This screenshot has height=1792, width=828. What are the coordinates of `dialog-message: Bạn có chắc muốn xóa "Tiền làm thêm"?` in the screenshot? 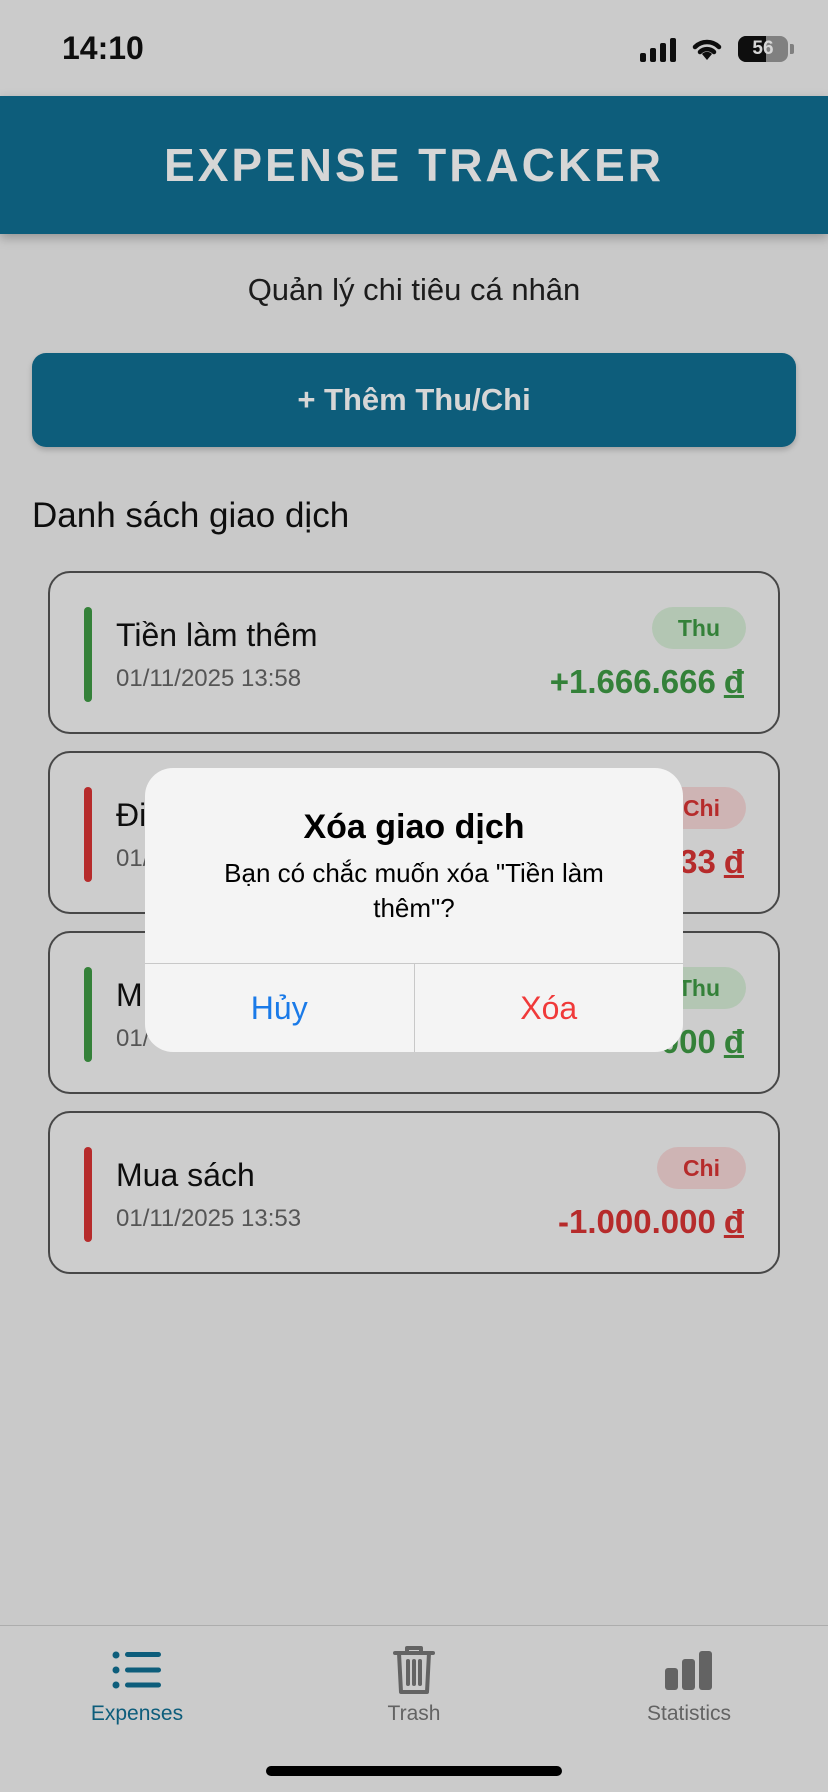 It's located at (414, 890).